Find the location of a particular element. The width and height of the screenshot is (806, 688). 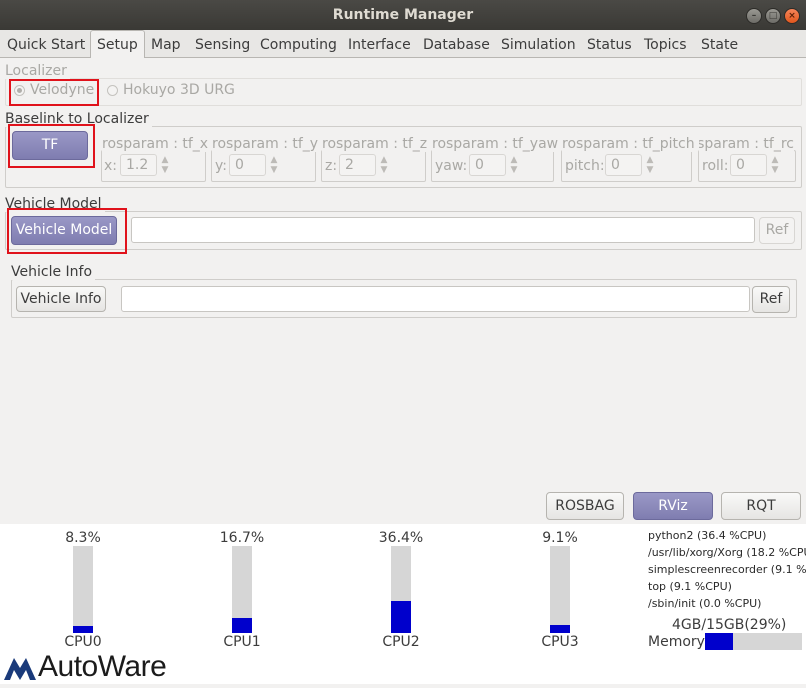

cpu1-percent: 16.7% is located at coordinates (242, 538).